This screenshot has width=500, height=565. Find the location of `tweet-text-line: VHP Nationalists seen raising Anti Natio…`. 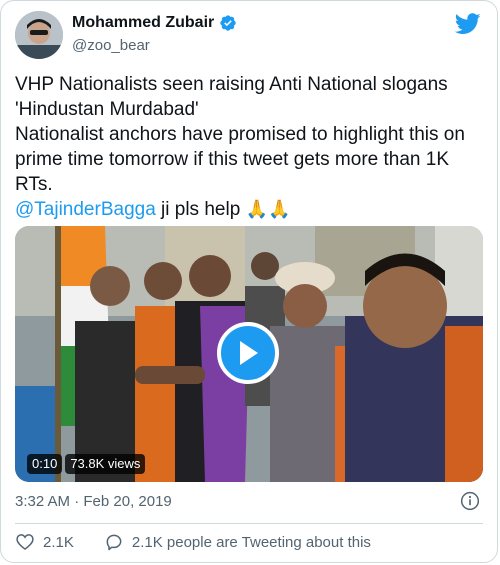

tweet-text-line: VHP Nationalists seen raising Anti Natio… is located at coordinates (231, 84).